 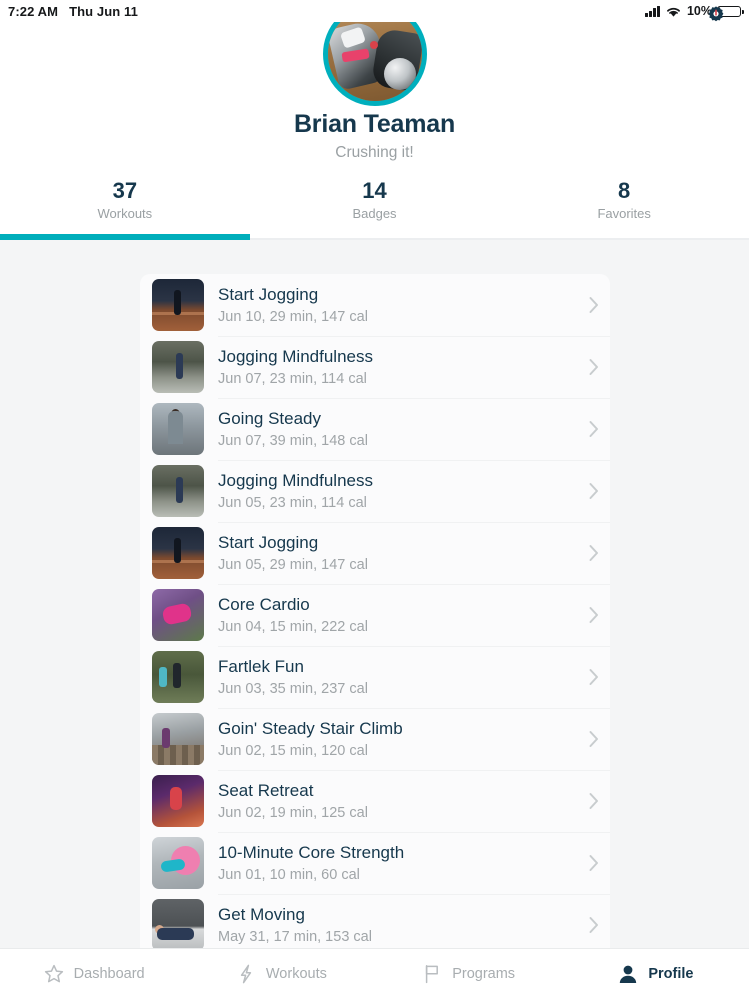 I want to click on status-bar-right: 10%, so click(x=694, y=13).